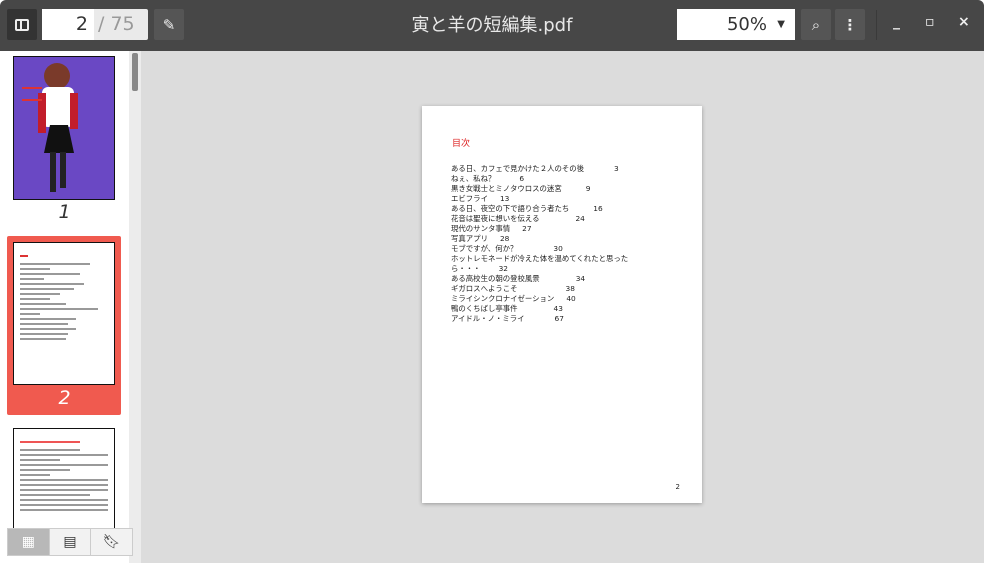  I want to click on toc-entry: ミライシンクロナイゼーション 40, so click(539, 299).